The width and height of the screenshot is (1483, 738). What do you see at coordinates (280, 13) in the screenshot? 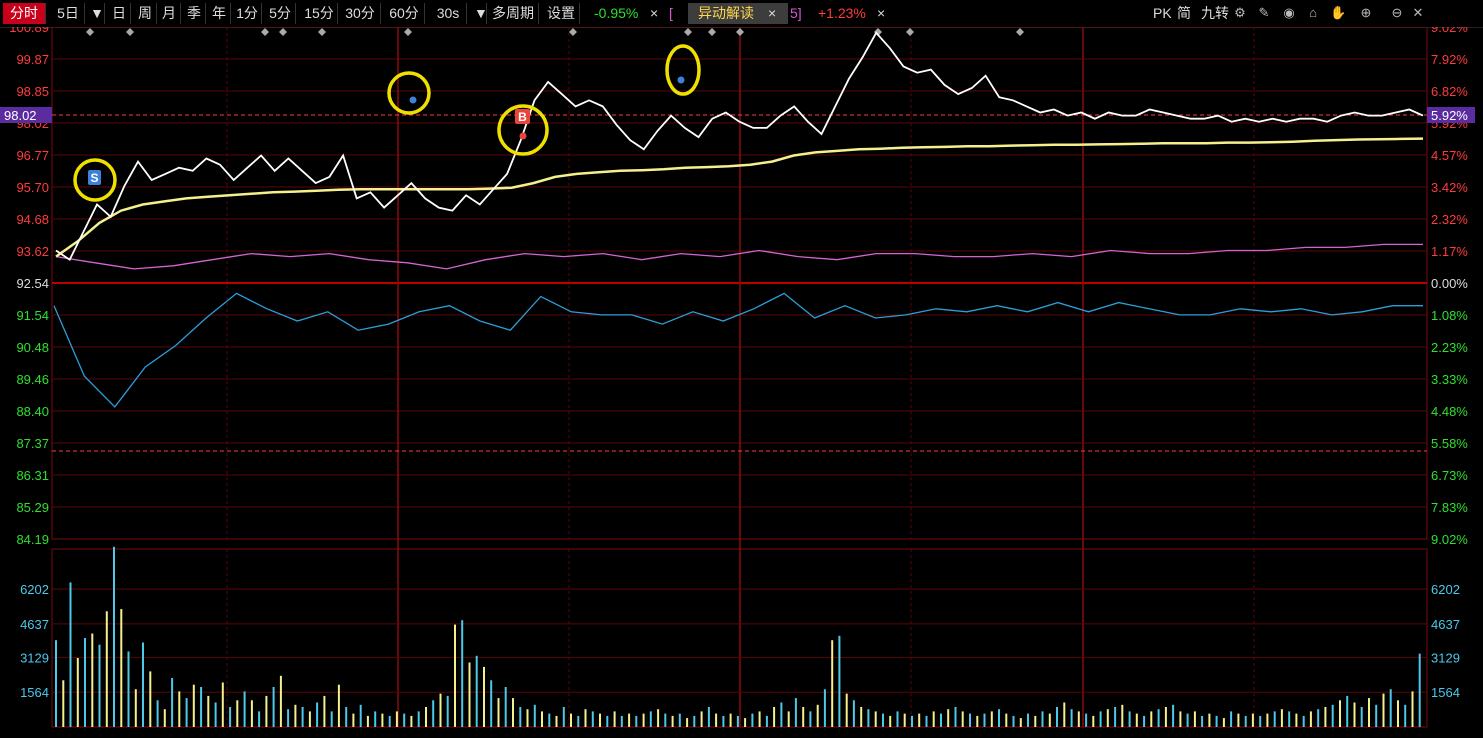
I see `period-tab-9: 5分` at bounding box center [280, 13].